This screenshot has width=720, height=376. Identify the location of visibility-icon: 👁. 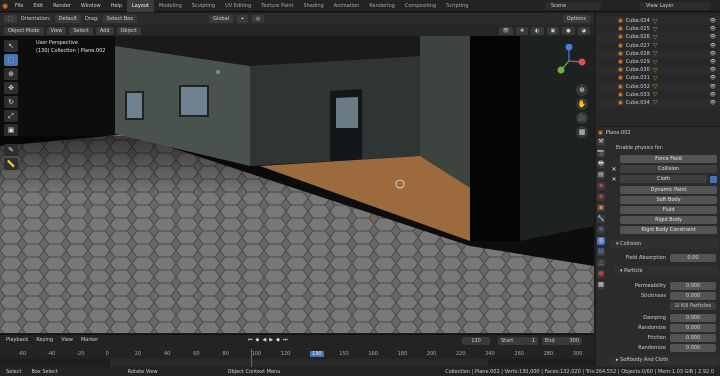
(505, 30).